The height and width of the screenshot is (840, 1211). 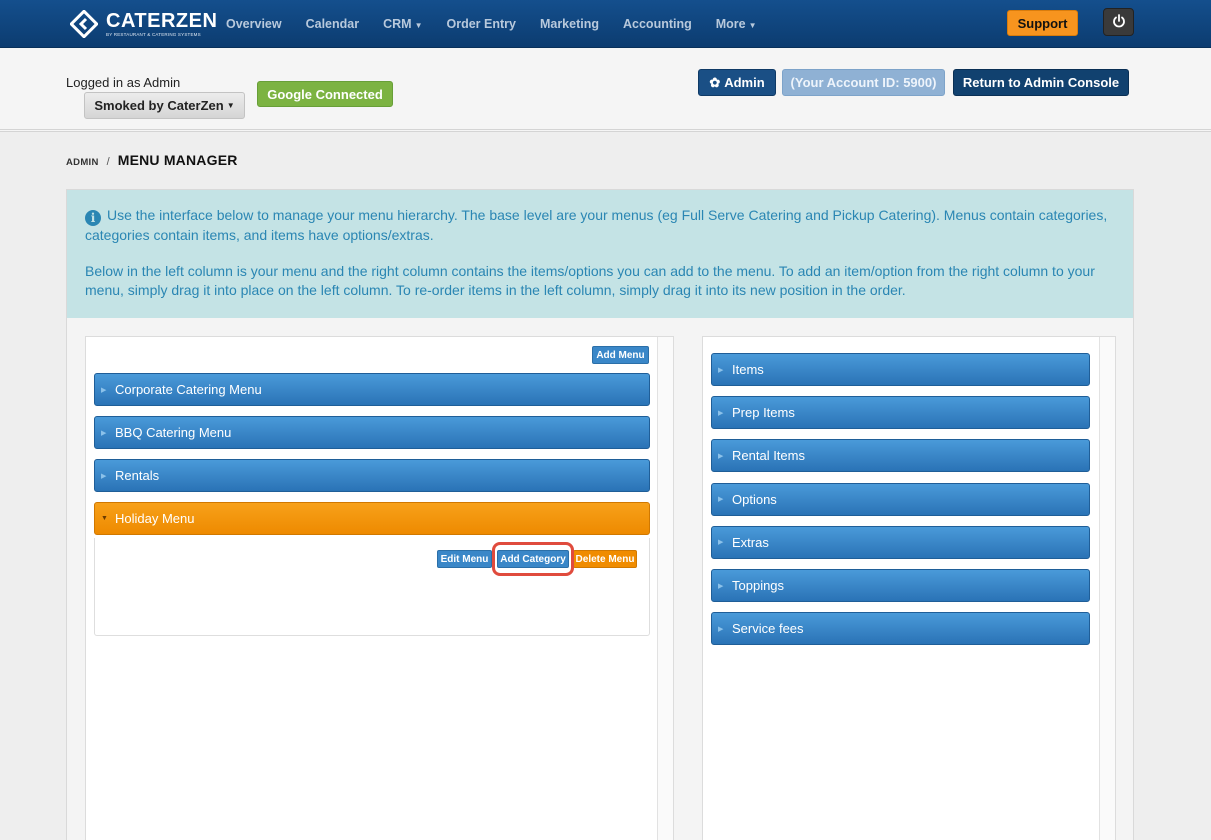 What do you see at coordinates (254, 24) in the screenshot?
I see `nav-link-overview: Overview` at bounding box center [254, 24].